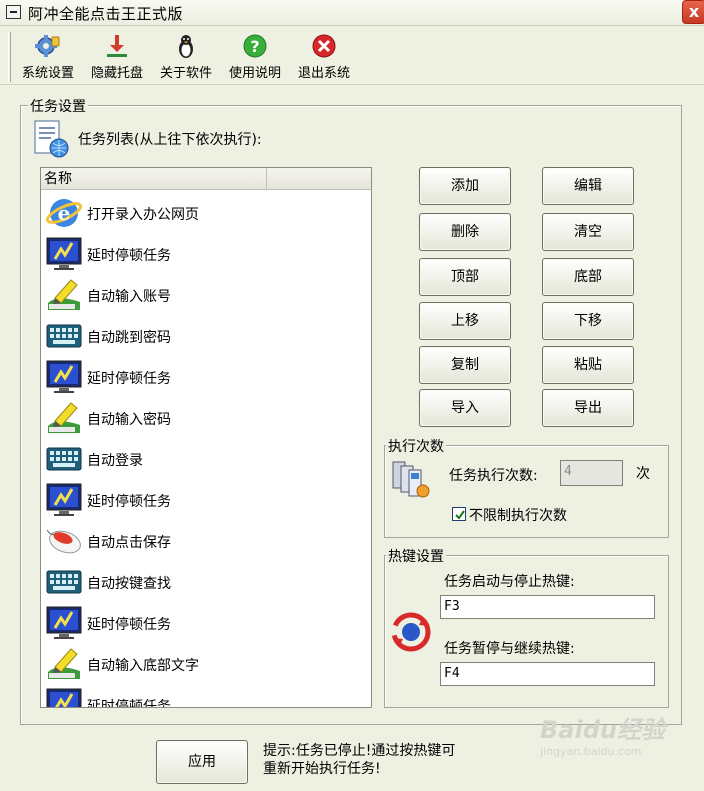 This screenshot has height=791, width=704. I want to click on pause-resume-hotkey-label: 任务暂停与继续热键:, so click(509, 649).